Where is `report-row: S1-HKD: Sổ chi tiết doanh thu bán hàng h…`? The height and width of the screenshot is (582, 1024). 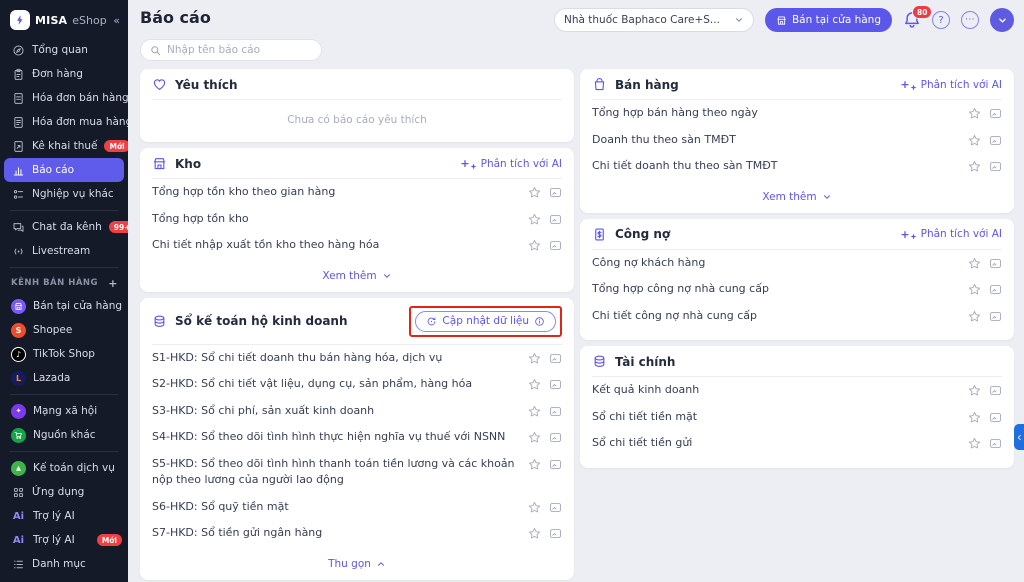
report-row: S1-HKD: Sổ chi tiết doanh thu bán hàng h… is located at coordinates (357, 358).